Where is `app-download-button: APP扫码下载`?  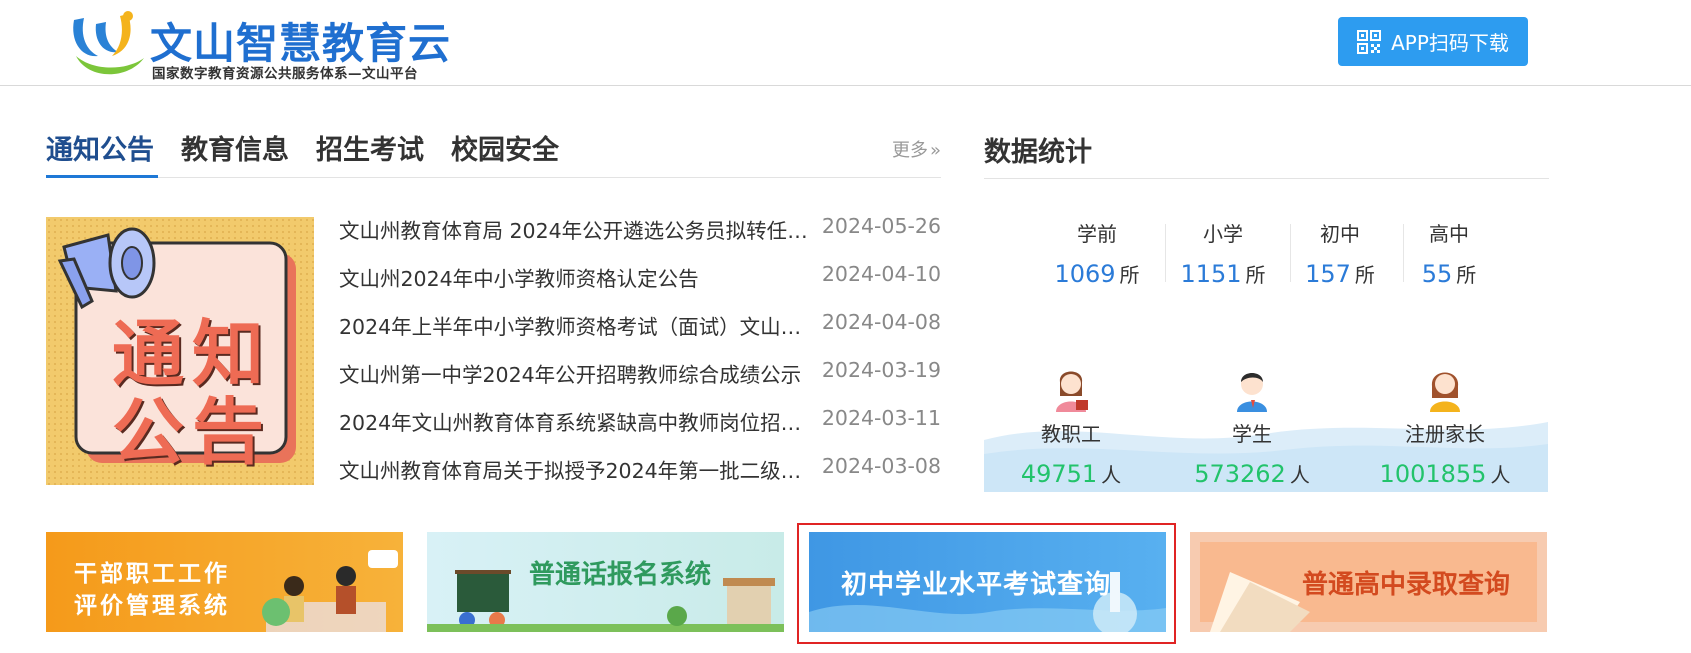
app-download-button: APP扫码下载 is located at coordinates (1433, 41).